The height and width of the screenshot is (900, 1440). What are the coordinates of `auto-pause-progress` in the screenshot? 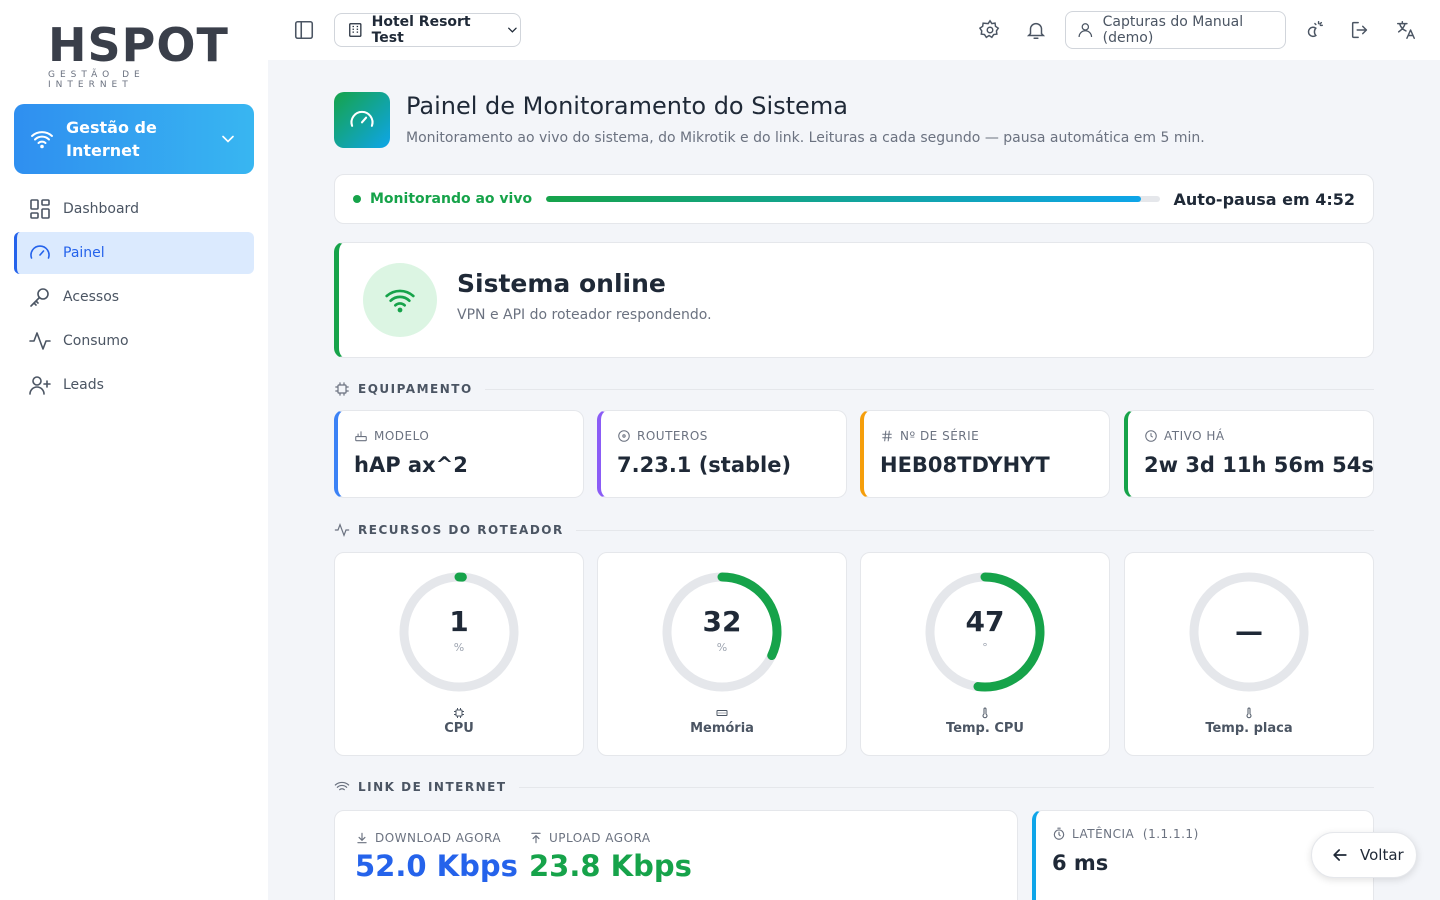 It's located at (853, 199).